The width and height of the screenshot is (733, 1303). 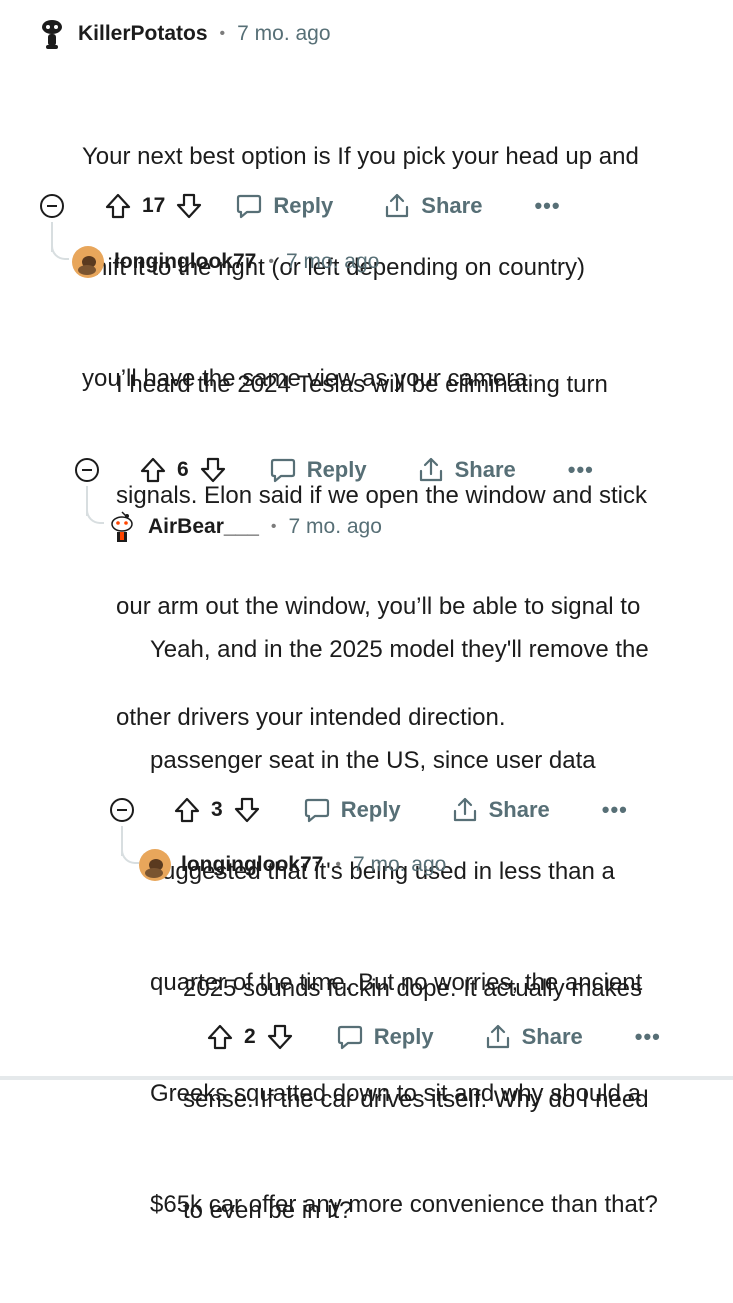 I want to click on snoo-dark-avatar-icon, so click(x=52, y=34).